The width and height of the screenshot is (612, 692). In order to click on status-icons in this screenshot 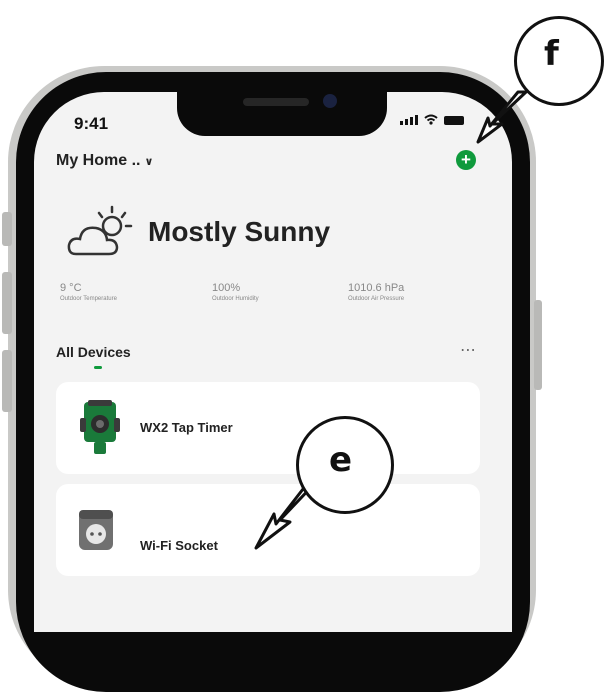, I will do `click(432, 119)`.